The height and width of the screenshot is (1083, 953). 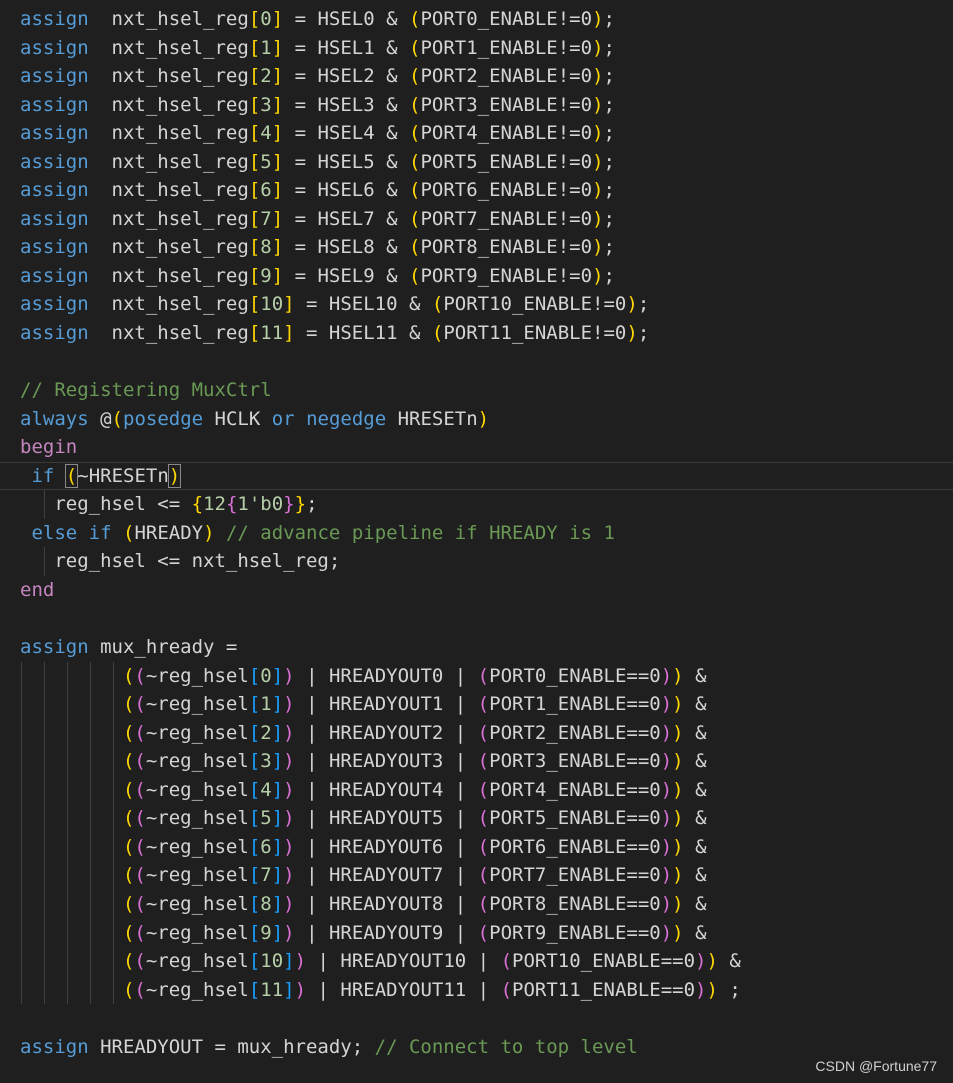 What do you see at coordinates (71, 532) in the screenshot?
I see `keyword-else-if: else if` at bounding box center [71, 532].